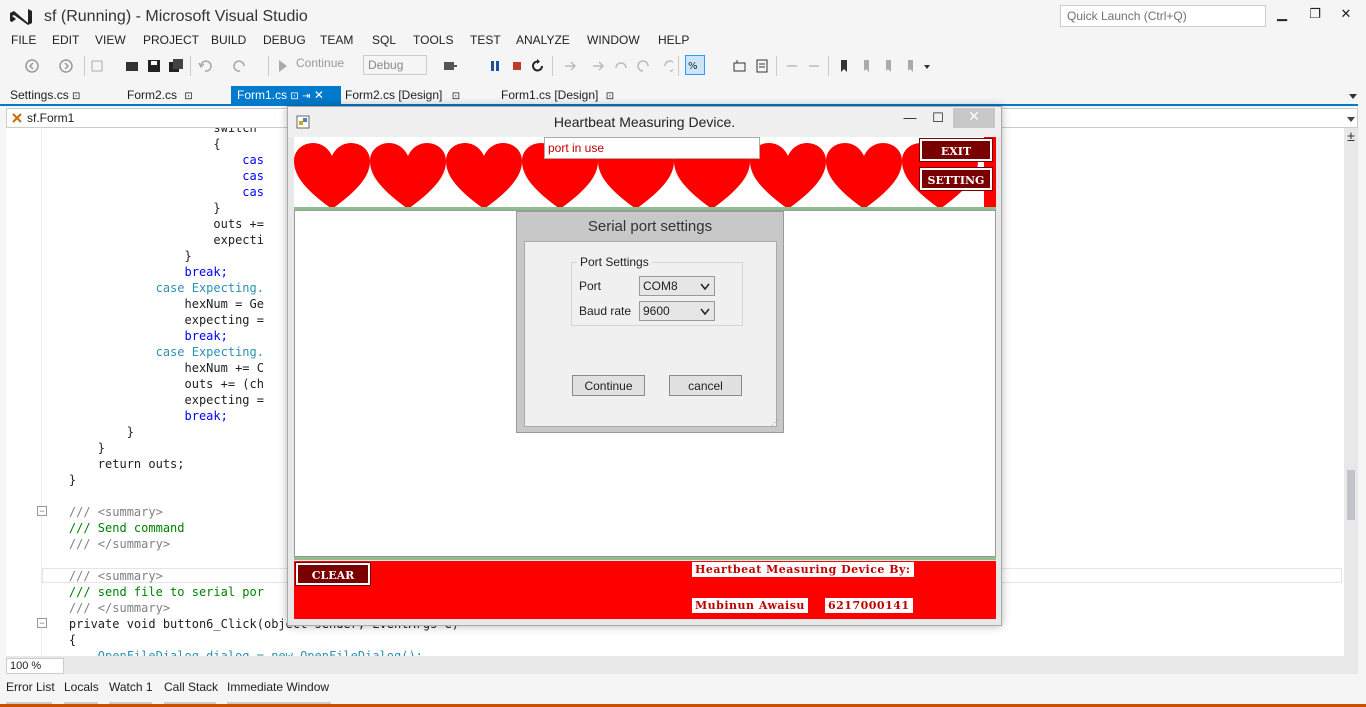 The width and height of the screenshot is (1366, 707). What do you see at coordinates (517, 66) in the screenshot?
I see `stop-debugging-icon` at bounding box center [517, 66].